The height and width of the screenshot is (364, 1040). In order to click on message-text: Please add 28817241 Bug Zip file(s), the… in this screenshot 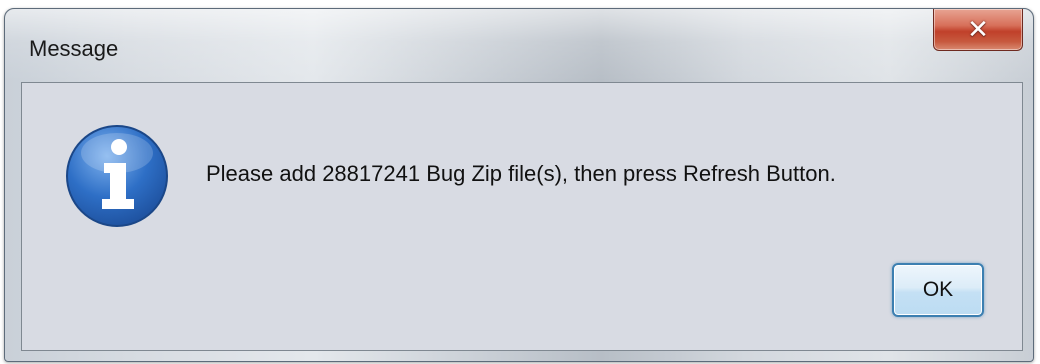, I will do `click(521, 173)`.